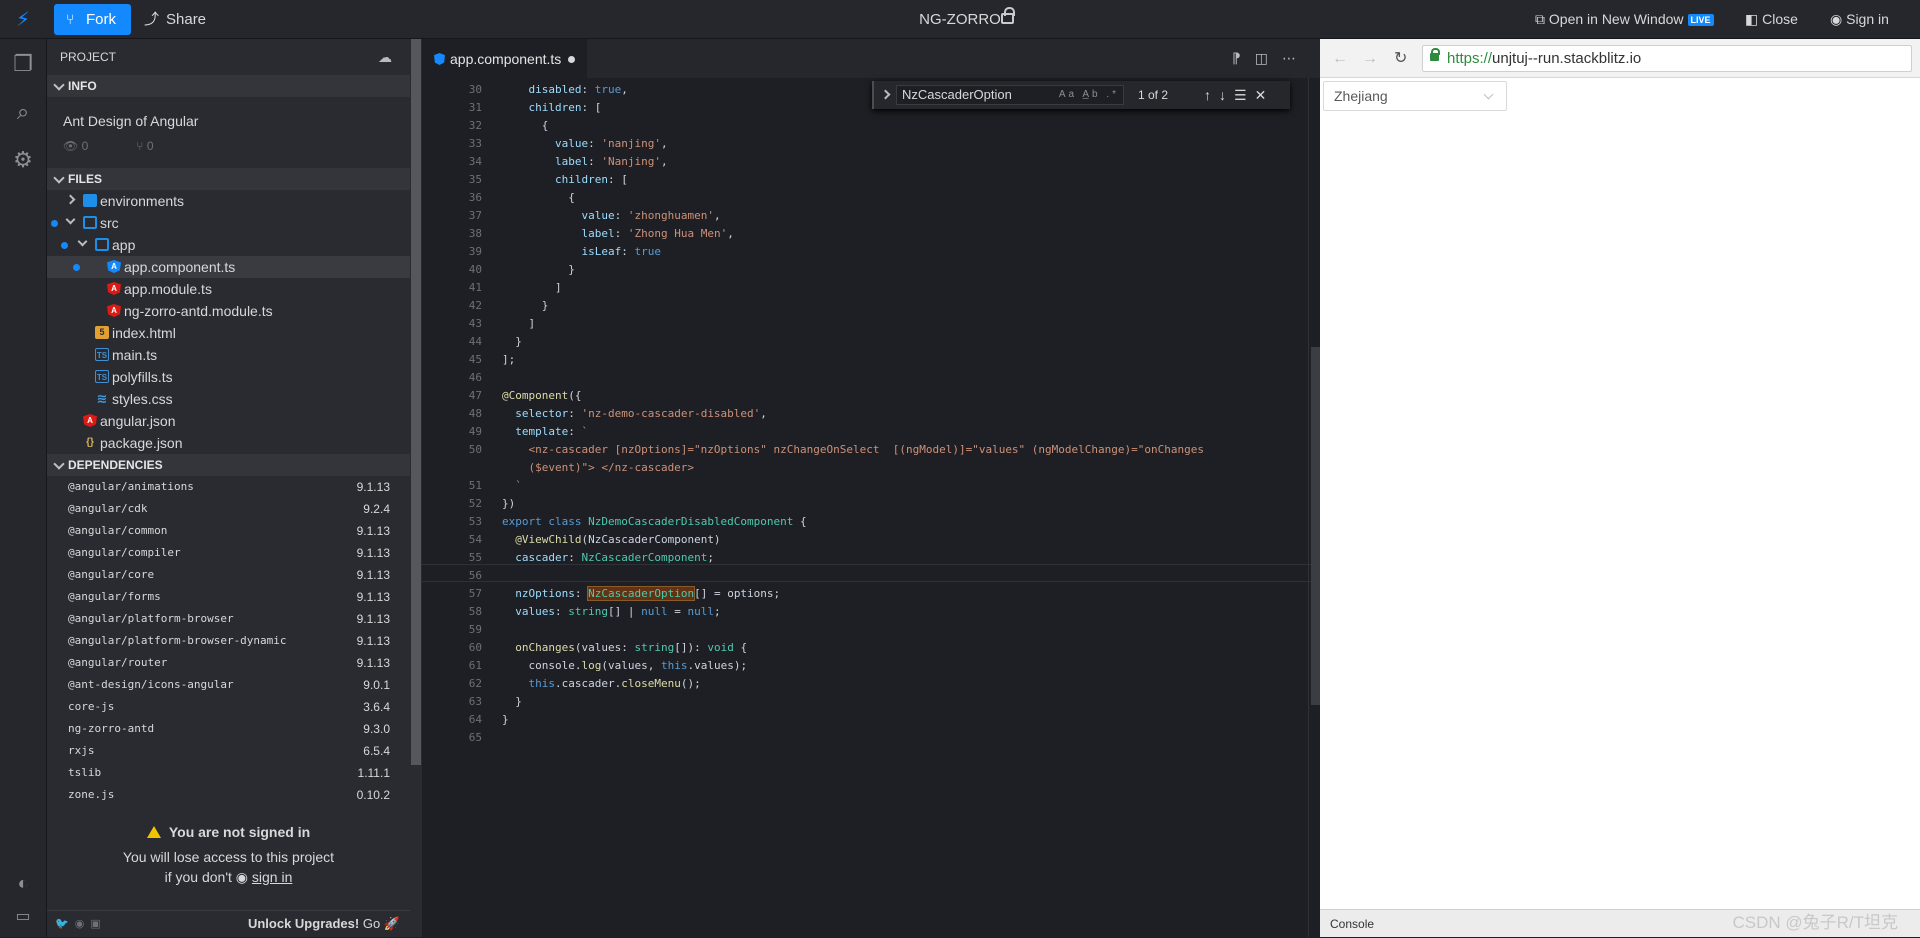 This screenshot has height=938, width=1920. Describe the element at coordinates (505, 720) in the screenshot. I see `code-line: }` at that location.